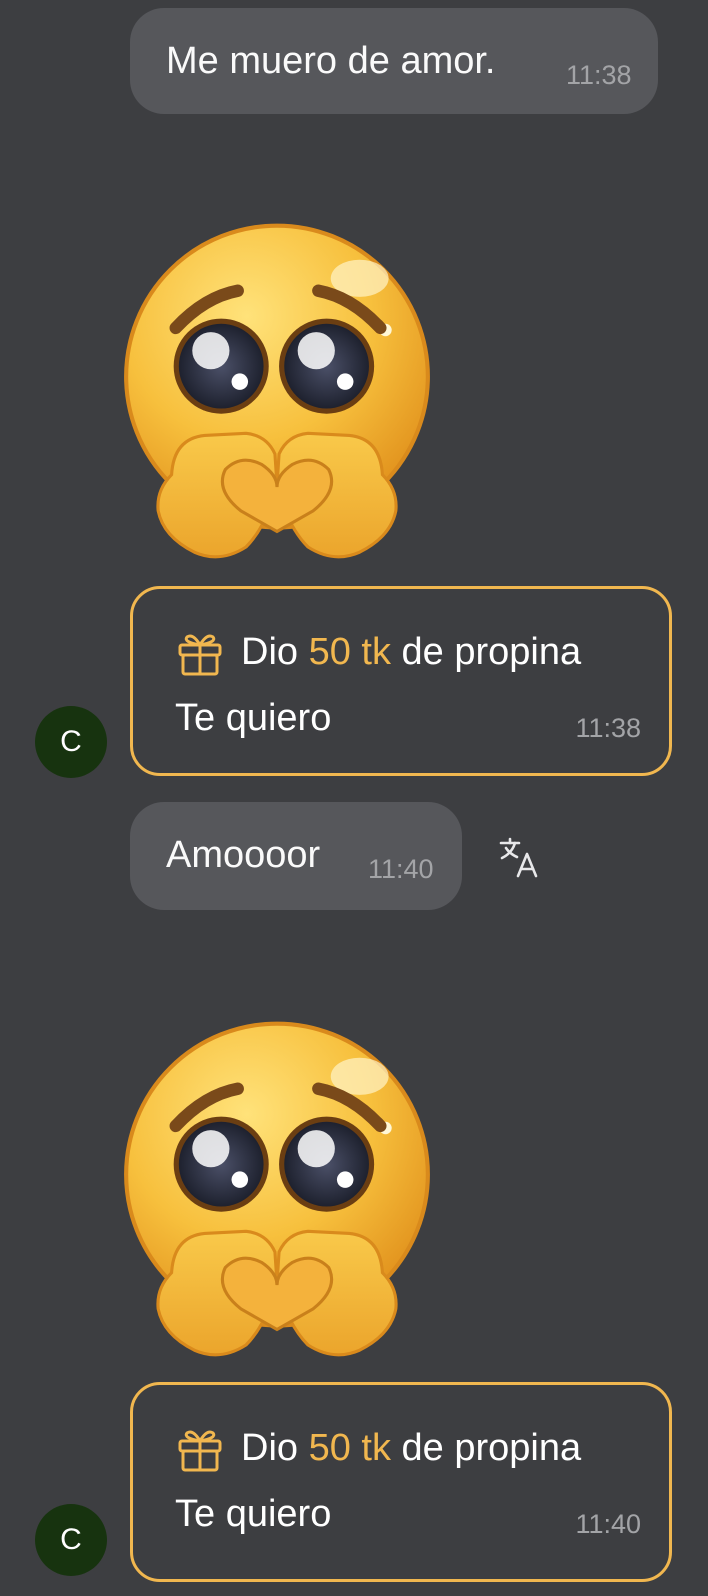  Describe the element at coordinates (599, 75) in the screenshot. I see `message-time: 11:38` at that location.